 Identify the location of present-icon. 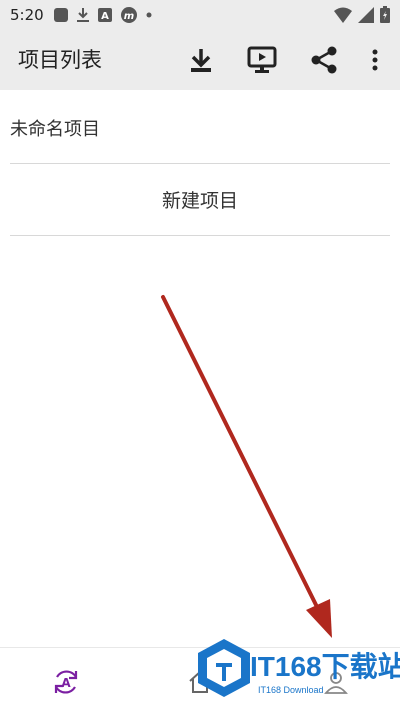
(262, 59).